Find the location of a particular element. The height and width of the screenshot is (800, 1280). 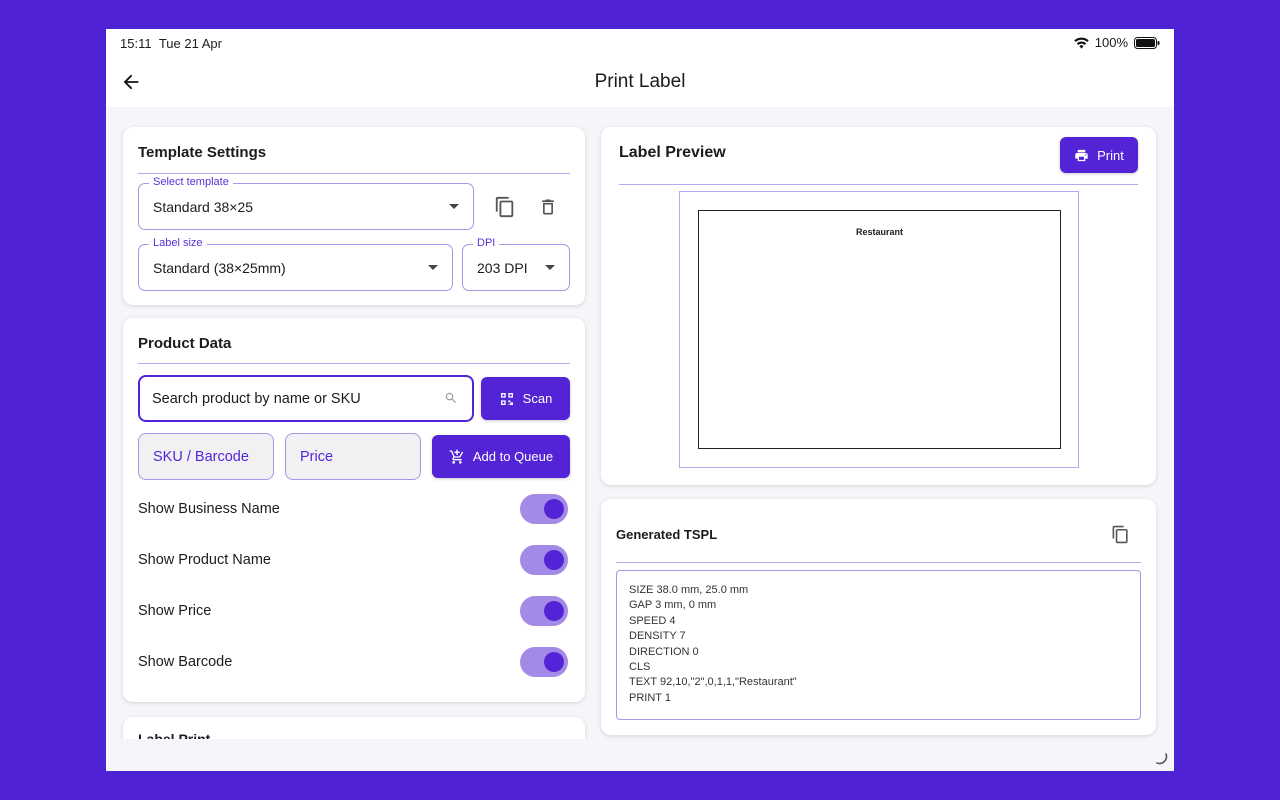

dpi-value: 203 DPI is located at coordinates (502, 268).